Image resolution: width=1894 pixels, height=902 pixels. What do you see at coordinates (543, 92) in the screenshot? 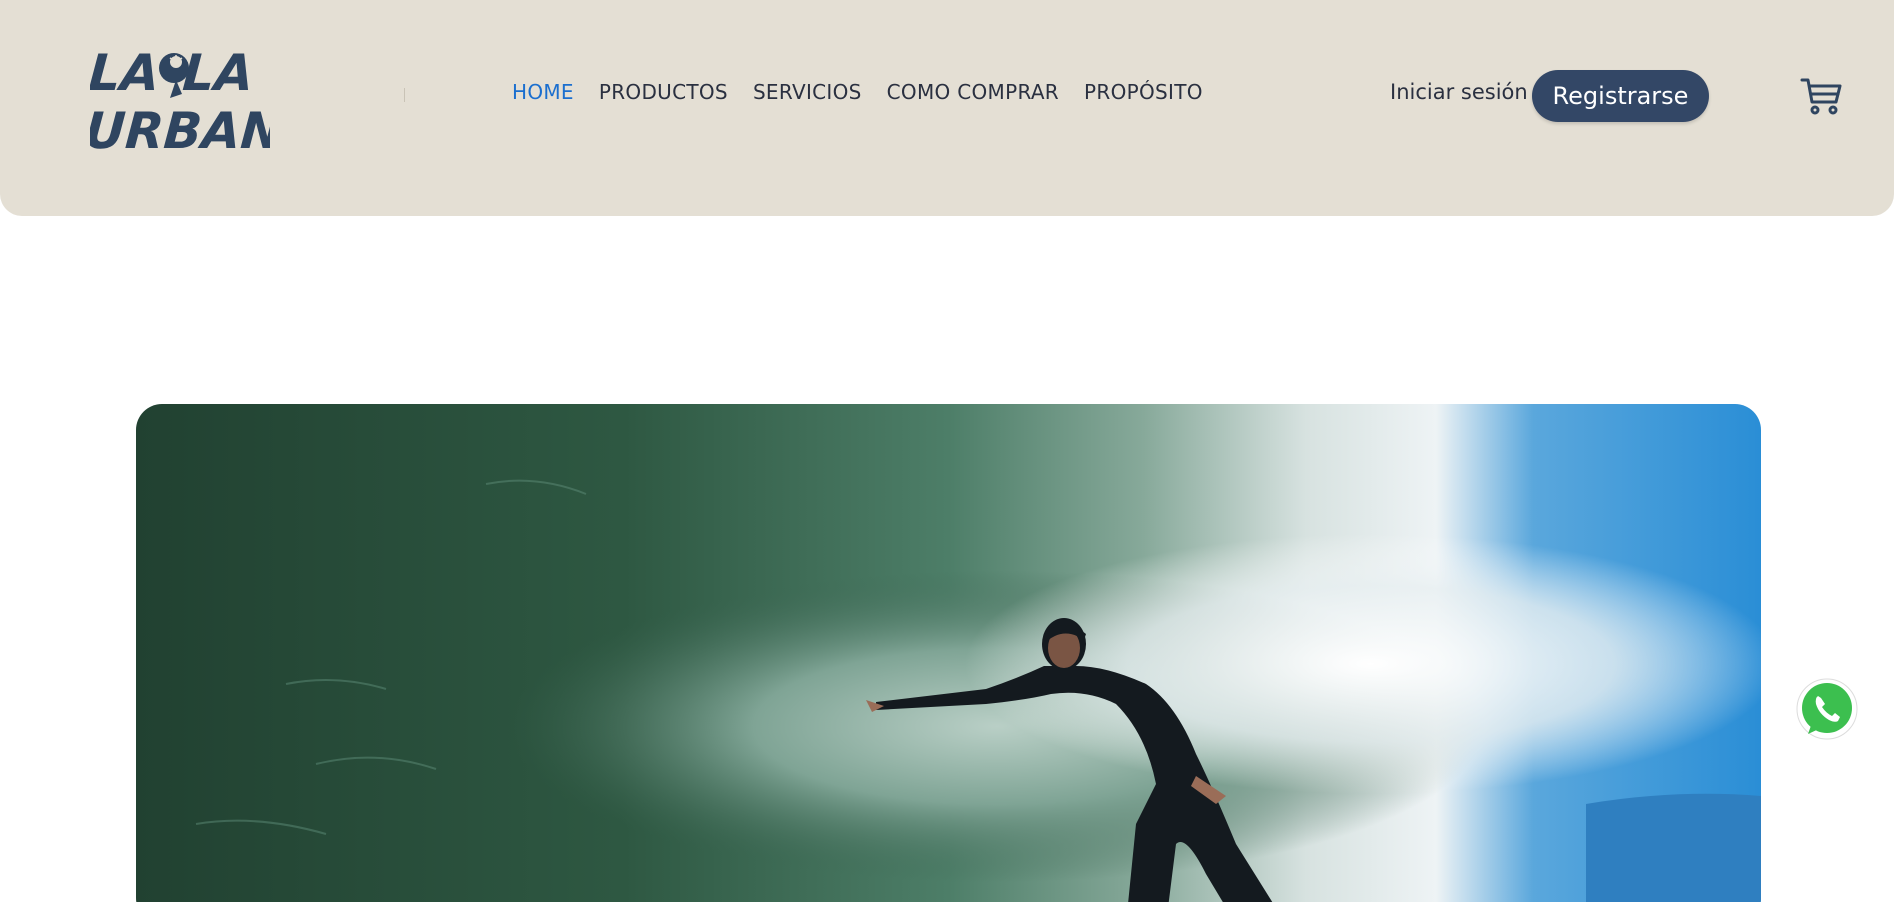
I see `nav-item-home: HOME` at bounding box center [543, 92].